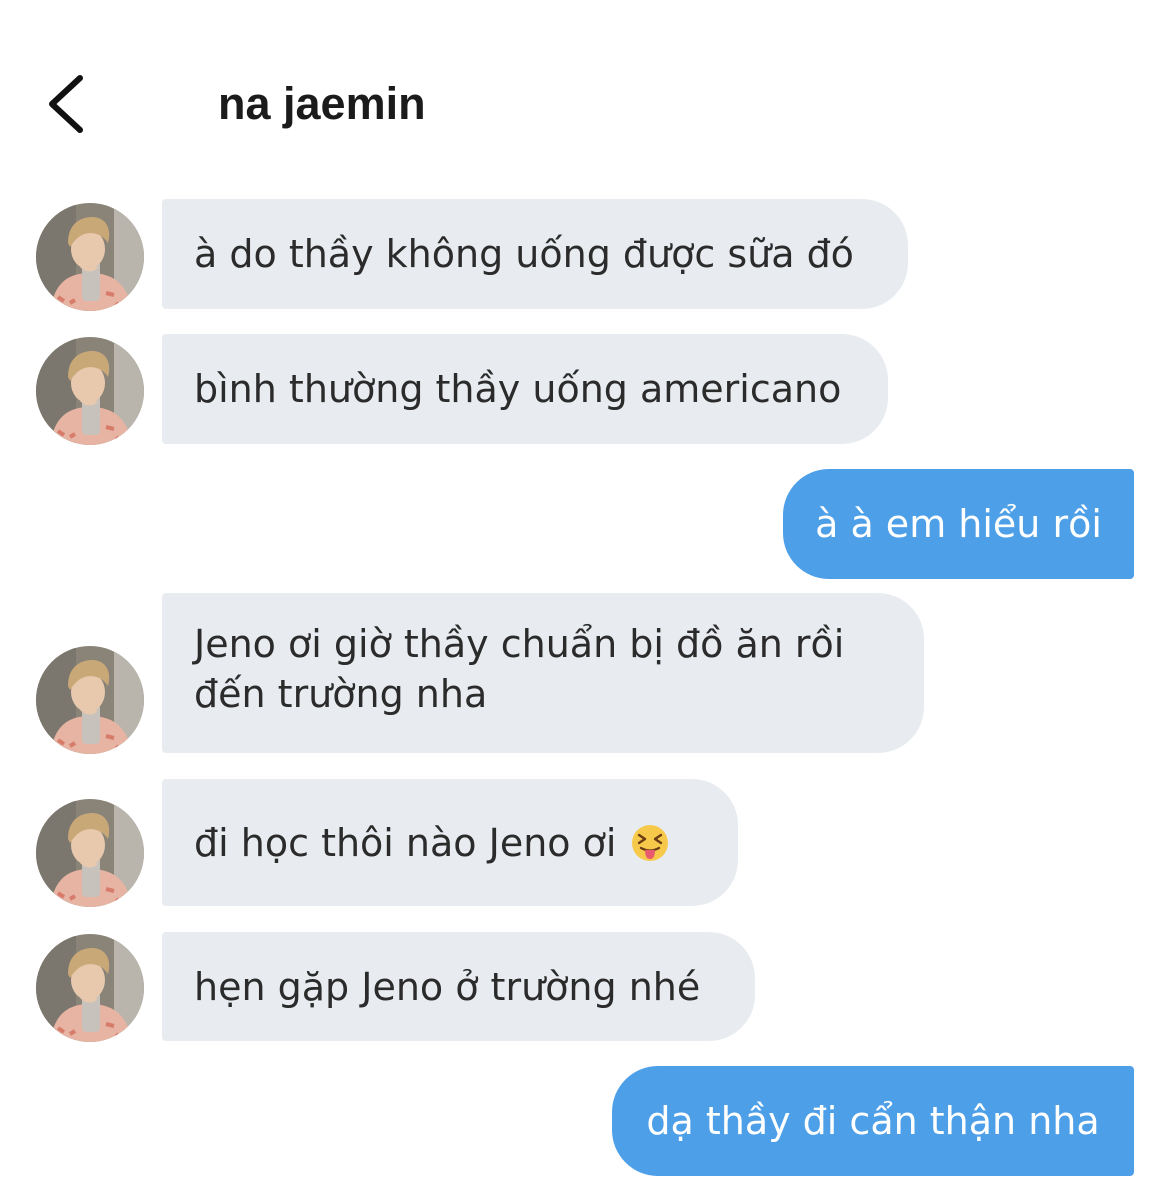 This screenshot has width=1169, height=1184. I want to click on incoming-message: à do thầy không uống được sữa đó, so click(535, 254).